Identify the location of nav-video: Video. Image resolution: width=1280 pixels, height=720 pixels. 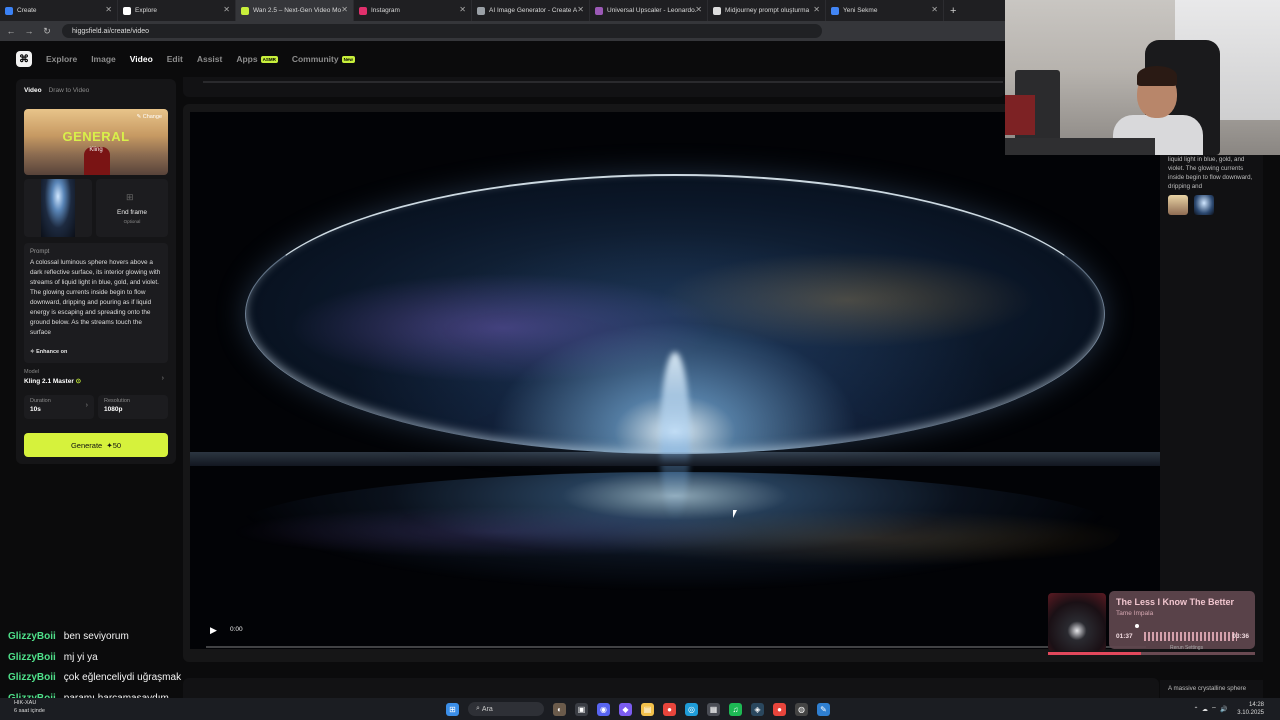
(141, 59).